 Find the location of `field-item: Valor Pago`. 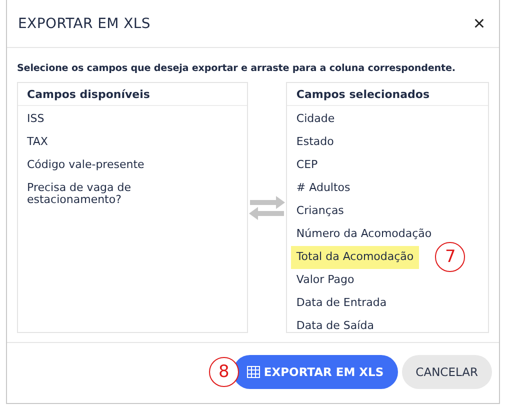

field-item: Valor Pago is located at coordinates (325, 280).